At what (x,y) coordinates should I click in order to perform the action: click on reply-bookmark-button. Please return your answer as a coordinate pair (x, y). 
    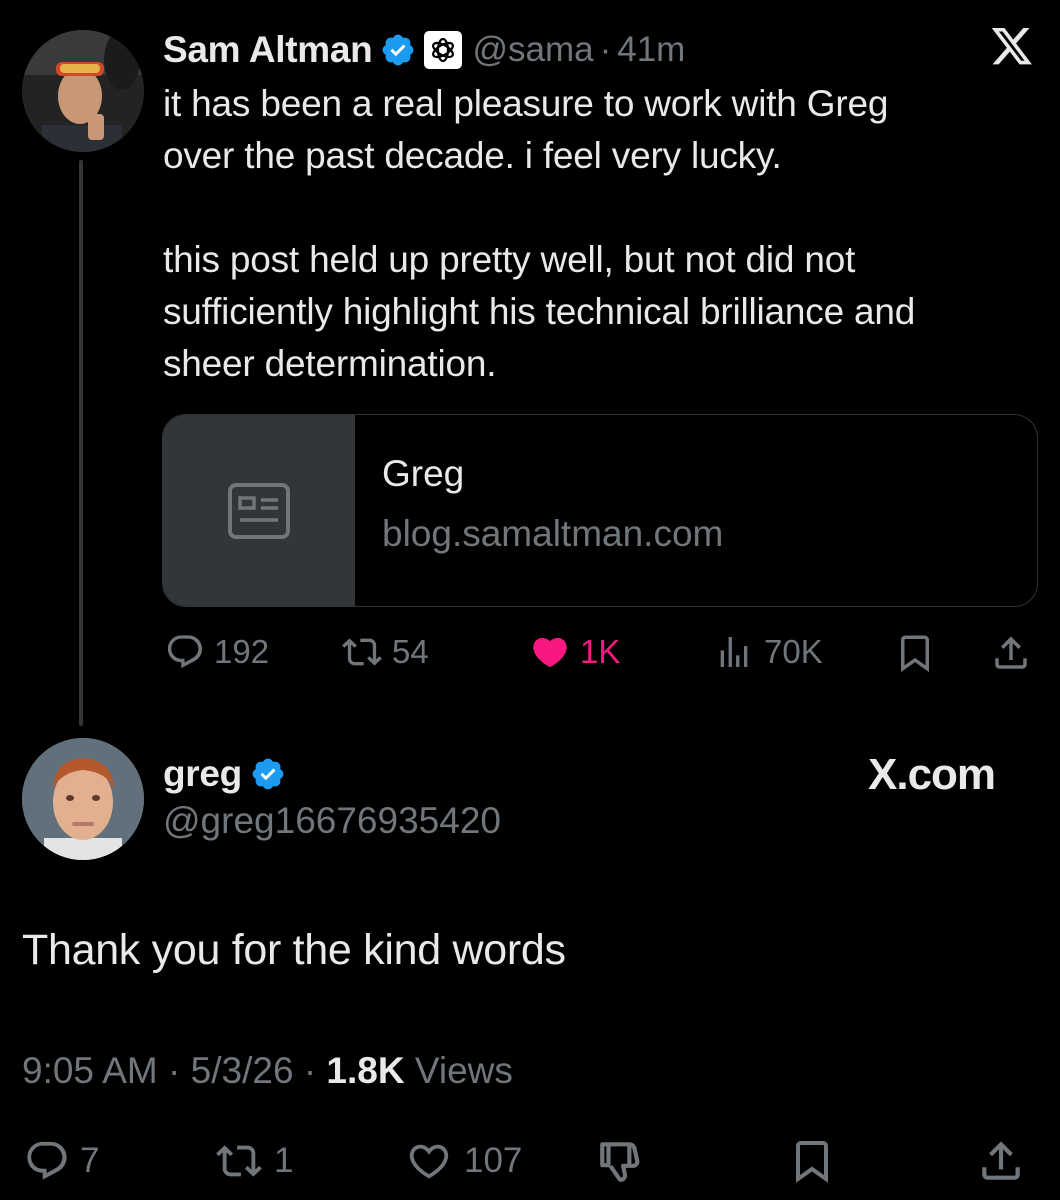
    Looking at the image, I should click on (816, 1161).